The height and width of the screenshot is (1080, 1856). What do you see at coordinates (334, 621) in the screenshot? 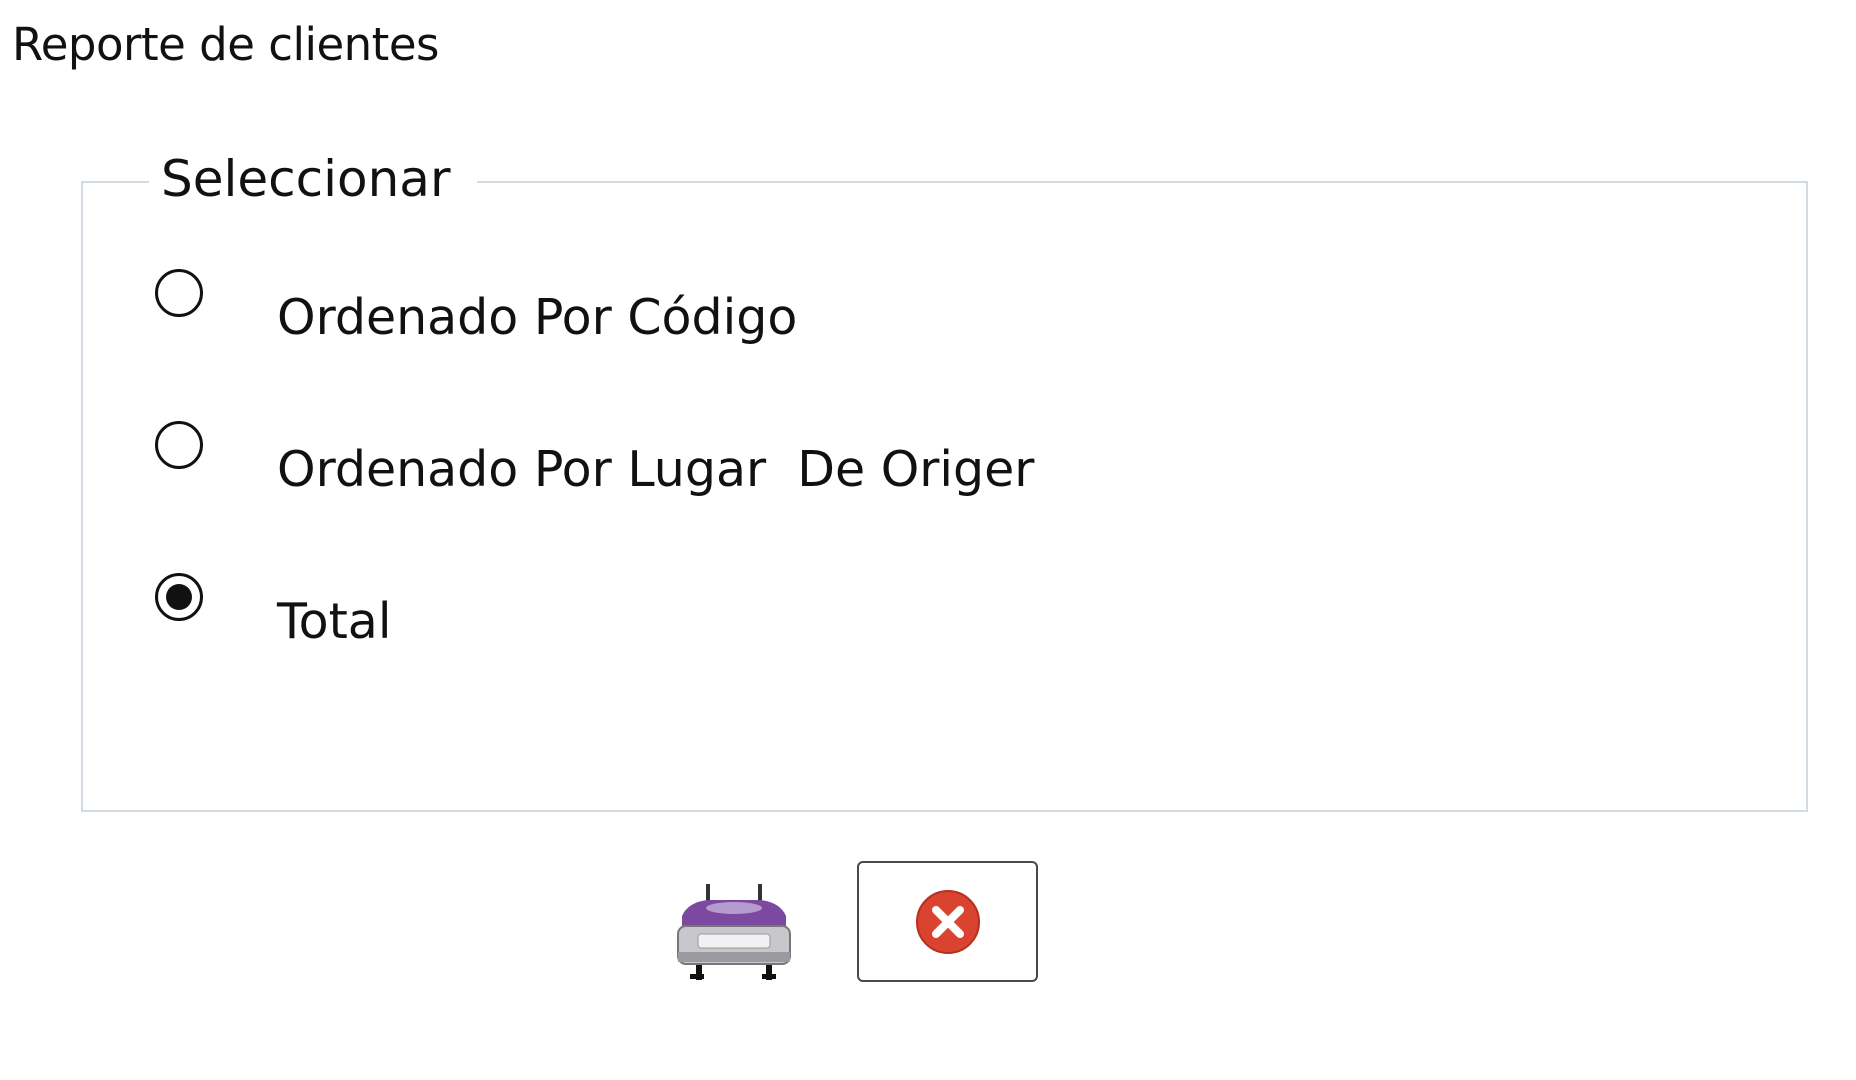
I see `radio-label-total: Total` at bounding box center [334, 621].